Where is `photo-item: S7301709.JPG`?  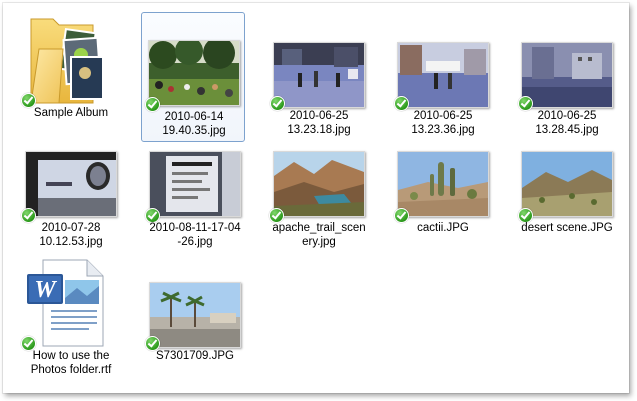 photo-item: S7301709.JPG is located at coordinates (195, 317).